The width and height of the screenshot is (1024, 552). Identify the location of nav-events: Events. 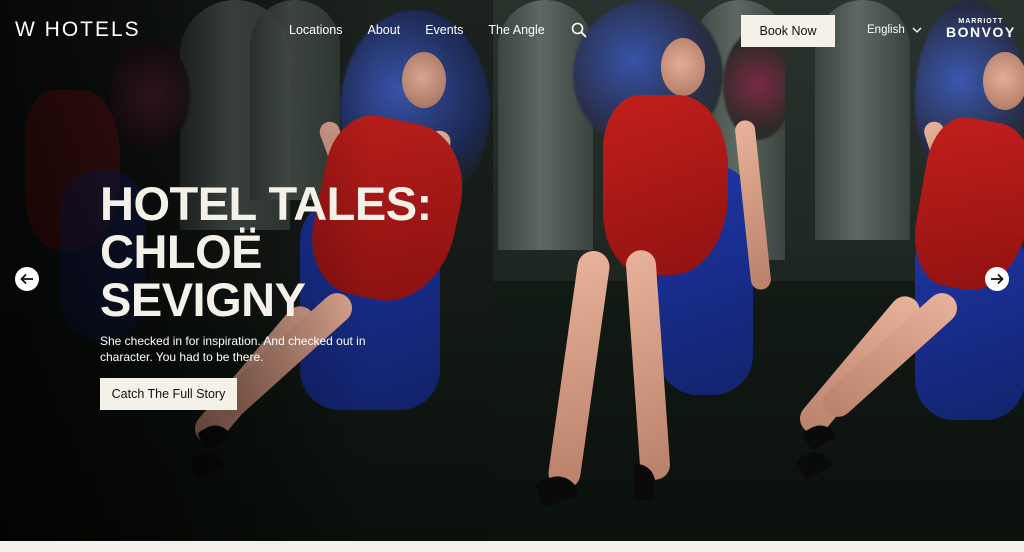
(444, 30).